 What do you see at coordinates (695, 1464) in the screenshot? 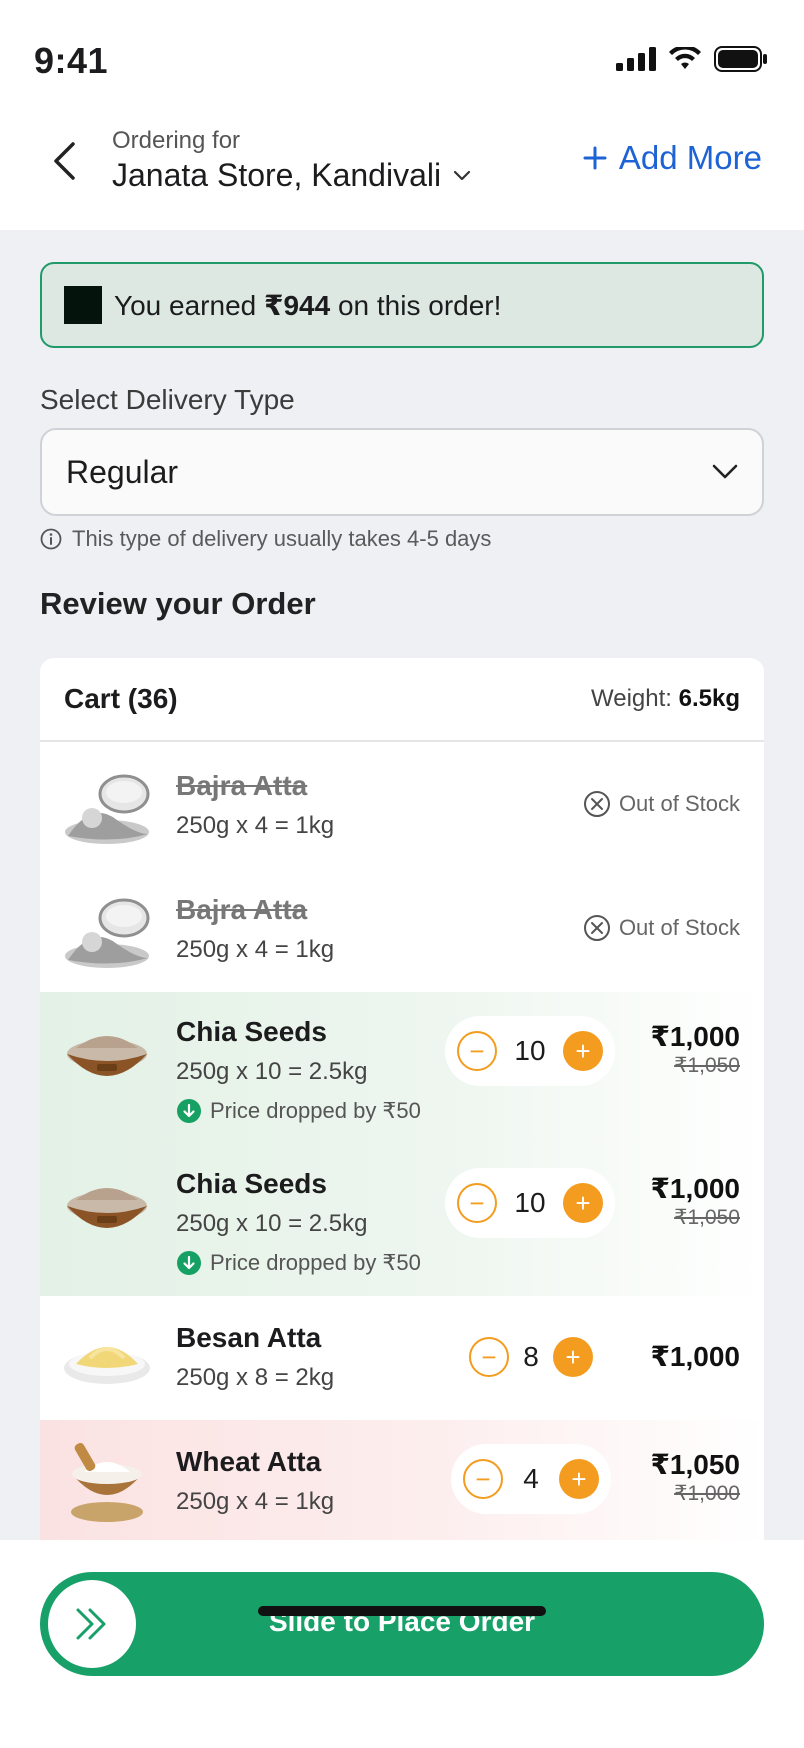
I see `price-current: ₹1,050` at bounding box center [695, 1464].